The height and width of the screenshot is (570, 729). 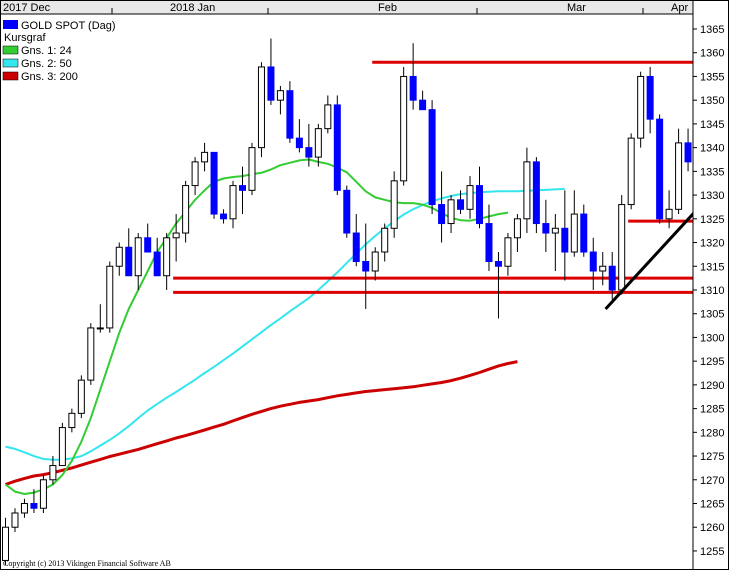 I want to click on price-tick-label: 1315, so click(x=712, y=267).